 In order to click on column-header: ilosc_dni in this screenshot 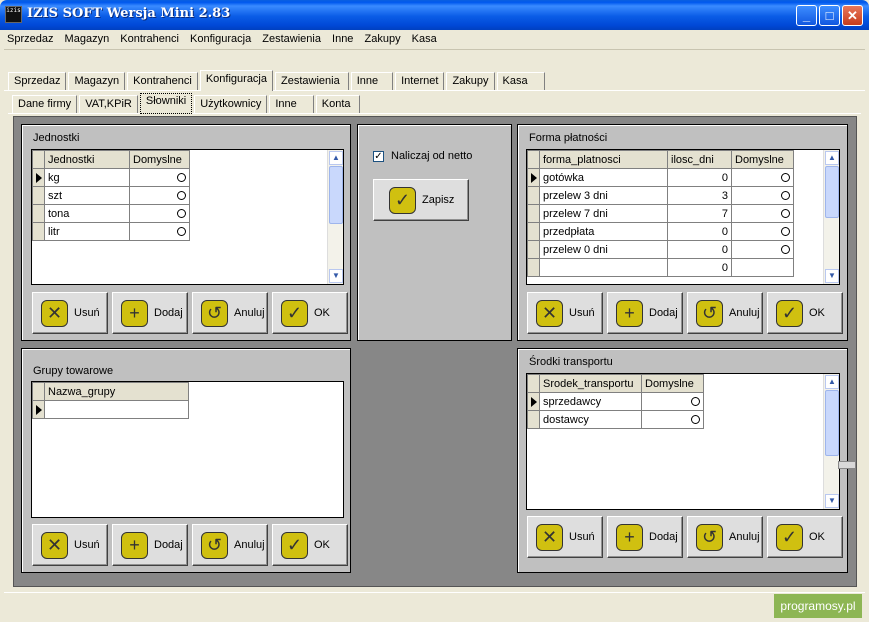, I will do `click(699, 159)`.